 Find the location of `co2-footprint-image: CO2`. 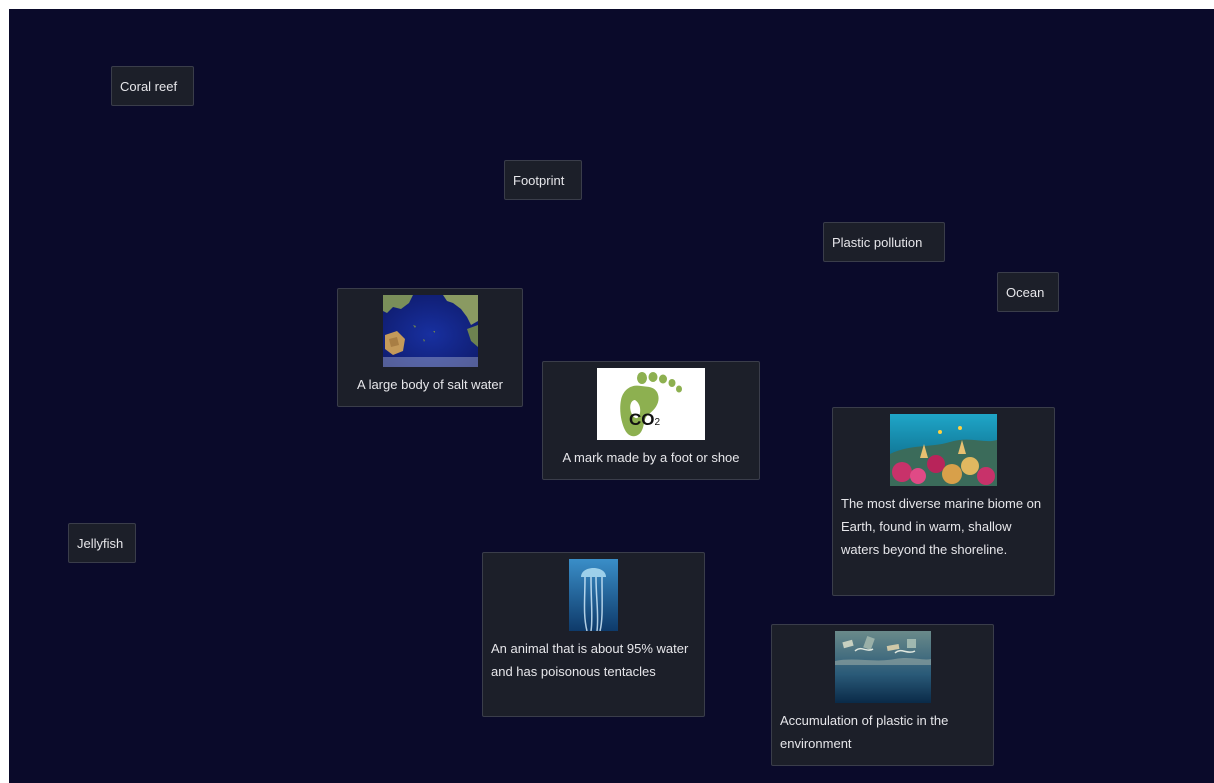

co2-footprint-image: CO2 is located at coordinates (651, 404).